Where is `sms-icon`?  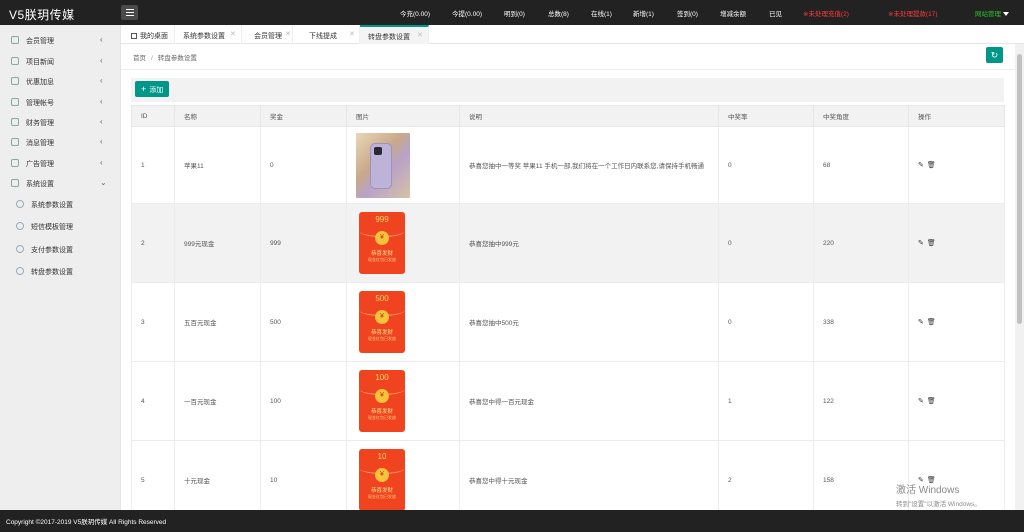 sms-icon is located at coordinates (20, 226).